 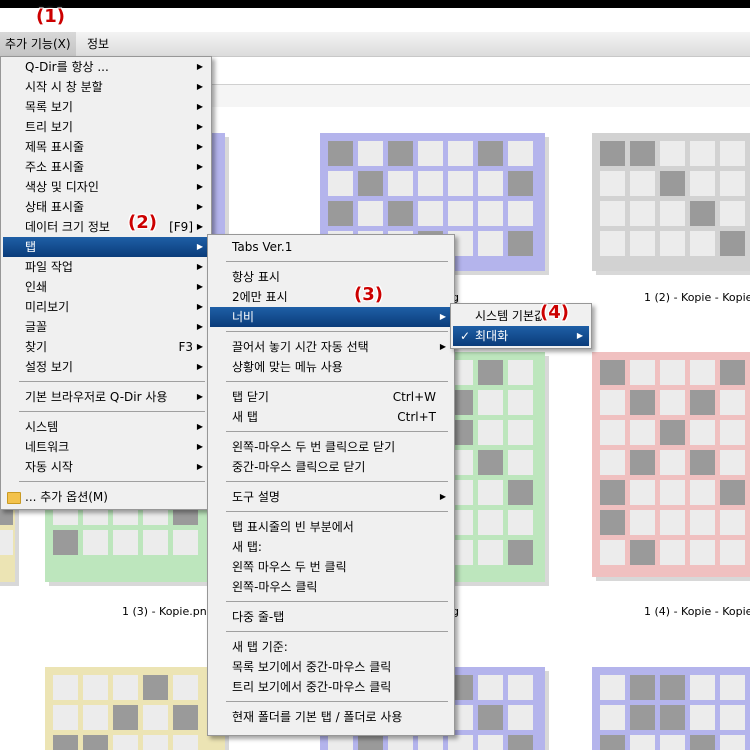 What do you see at coordinates (331, 647) in the screenshot?
I see `tab-menu-item: 새 탭 기준:` at bounding box center [331, 647].